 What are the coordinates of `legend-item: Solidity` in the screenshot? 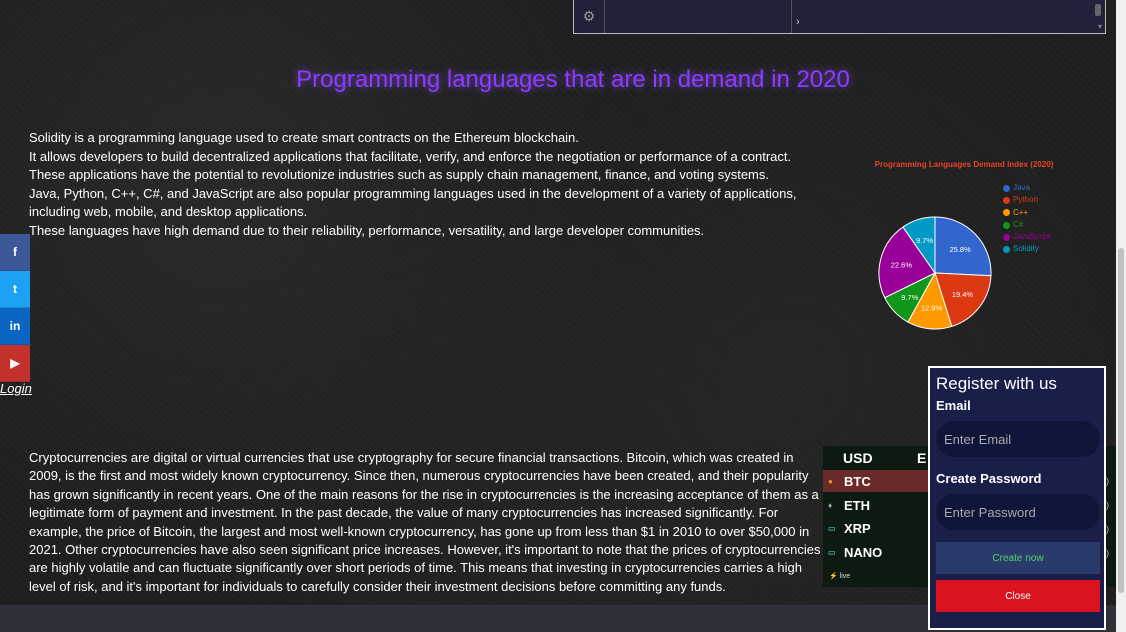 It's located at (1026, 249).